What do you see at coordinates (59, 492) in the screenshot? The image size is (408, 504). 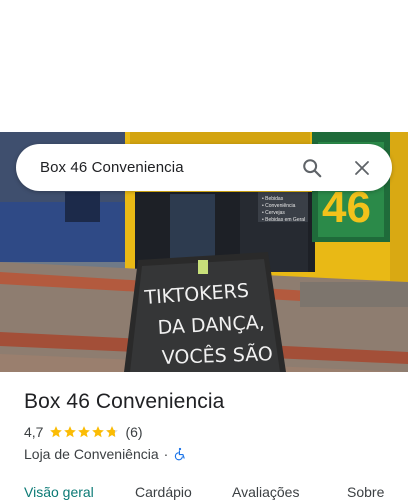 I see `tab-visao-geral: Visão geral` at bounding box center [59, 492].